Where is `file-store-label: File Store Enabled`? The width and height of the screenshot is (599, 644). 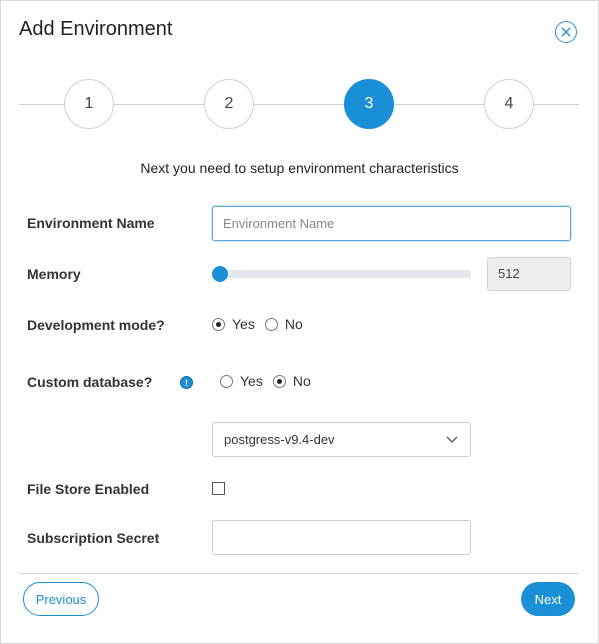 file-store-label: File Store Enabled is located at coordinates (88, 489).